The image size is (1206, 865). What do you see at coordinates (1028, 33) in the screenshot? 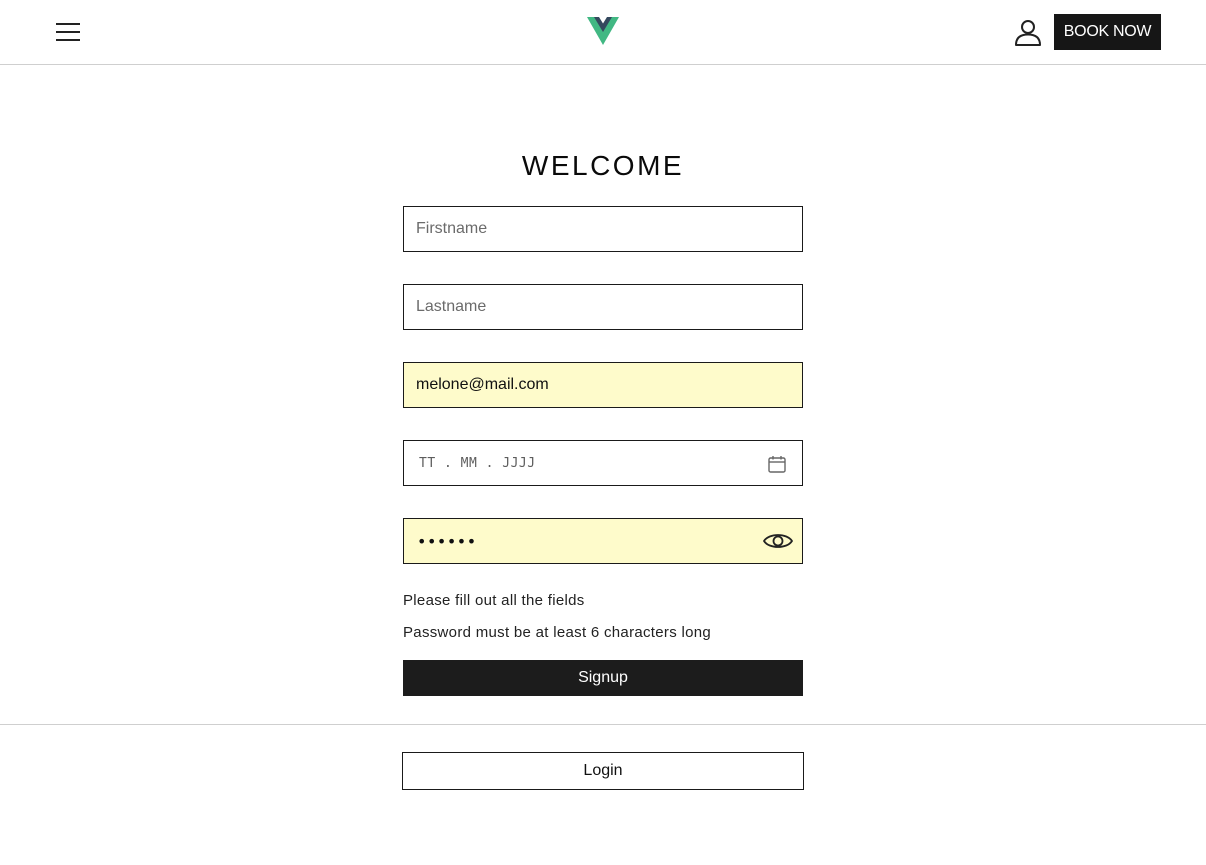
I see `user-icon` at bounding box center [1028, 33].